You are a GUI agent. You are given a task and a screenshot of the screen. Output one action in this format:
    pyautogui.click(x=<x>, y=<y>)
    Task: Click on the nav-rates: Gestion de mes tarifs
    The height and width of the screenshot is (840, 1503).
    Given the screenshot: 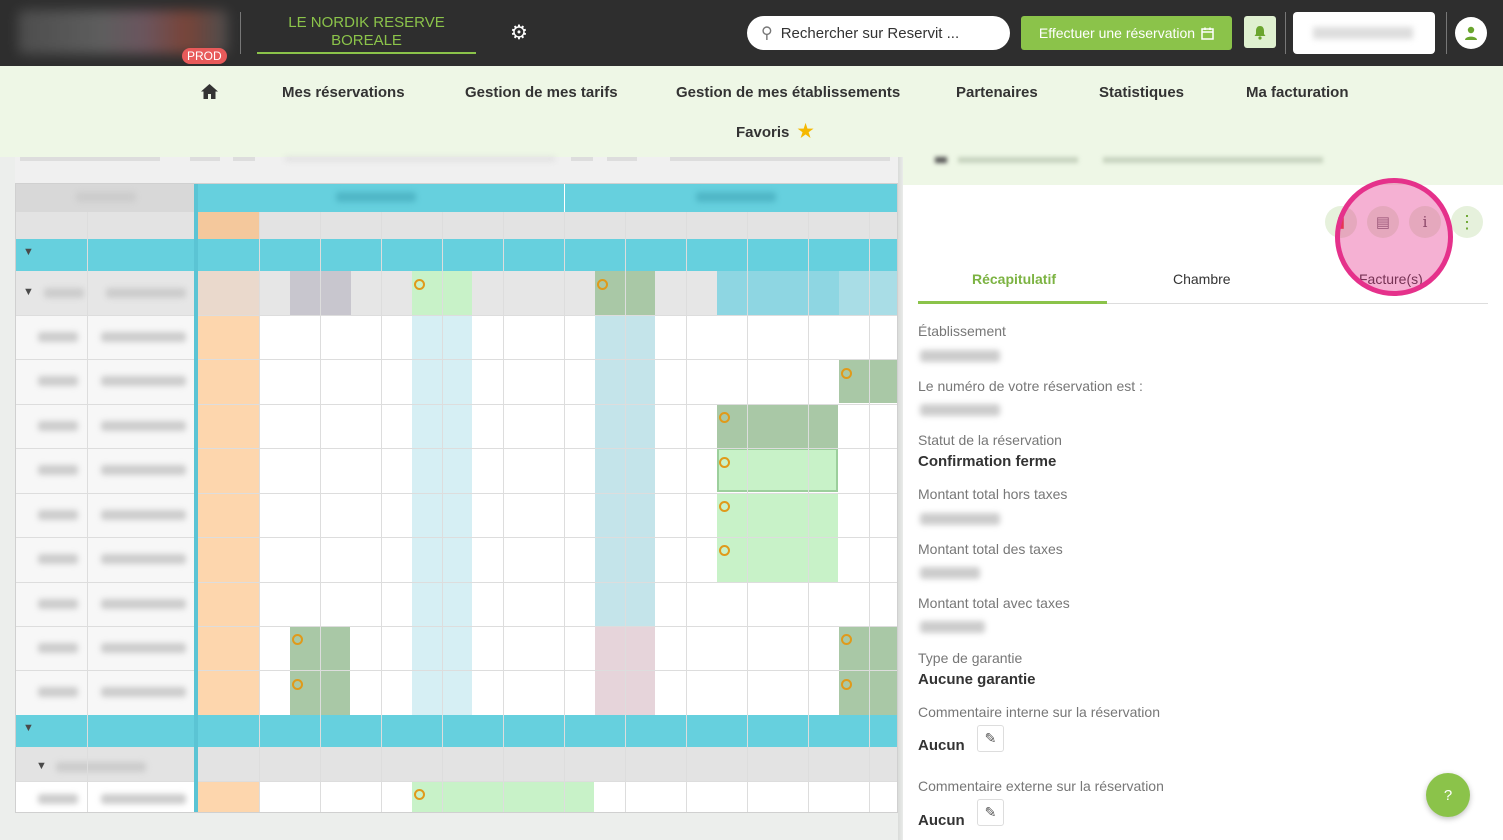 What is the action you would take?
    pyautogui.click(x=541, y=92)
    